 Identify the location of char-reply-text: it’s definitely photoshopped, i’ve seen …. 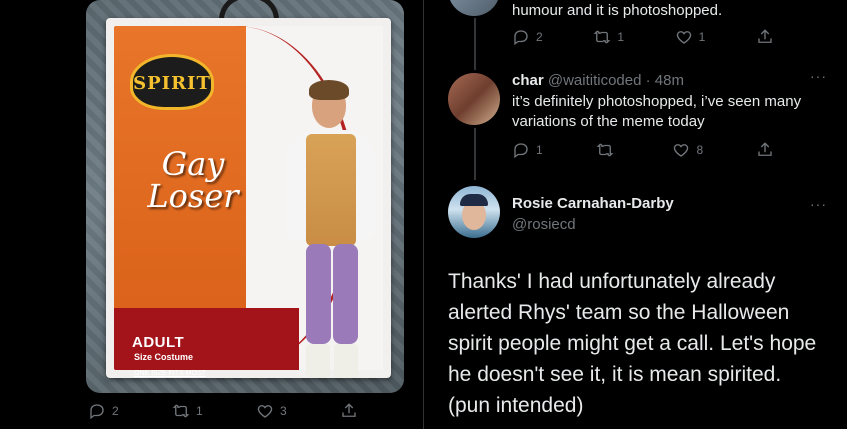
(657, 111).